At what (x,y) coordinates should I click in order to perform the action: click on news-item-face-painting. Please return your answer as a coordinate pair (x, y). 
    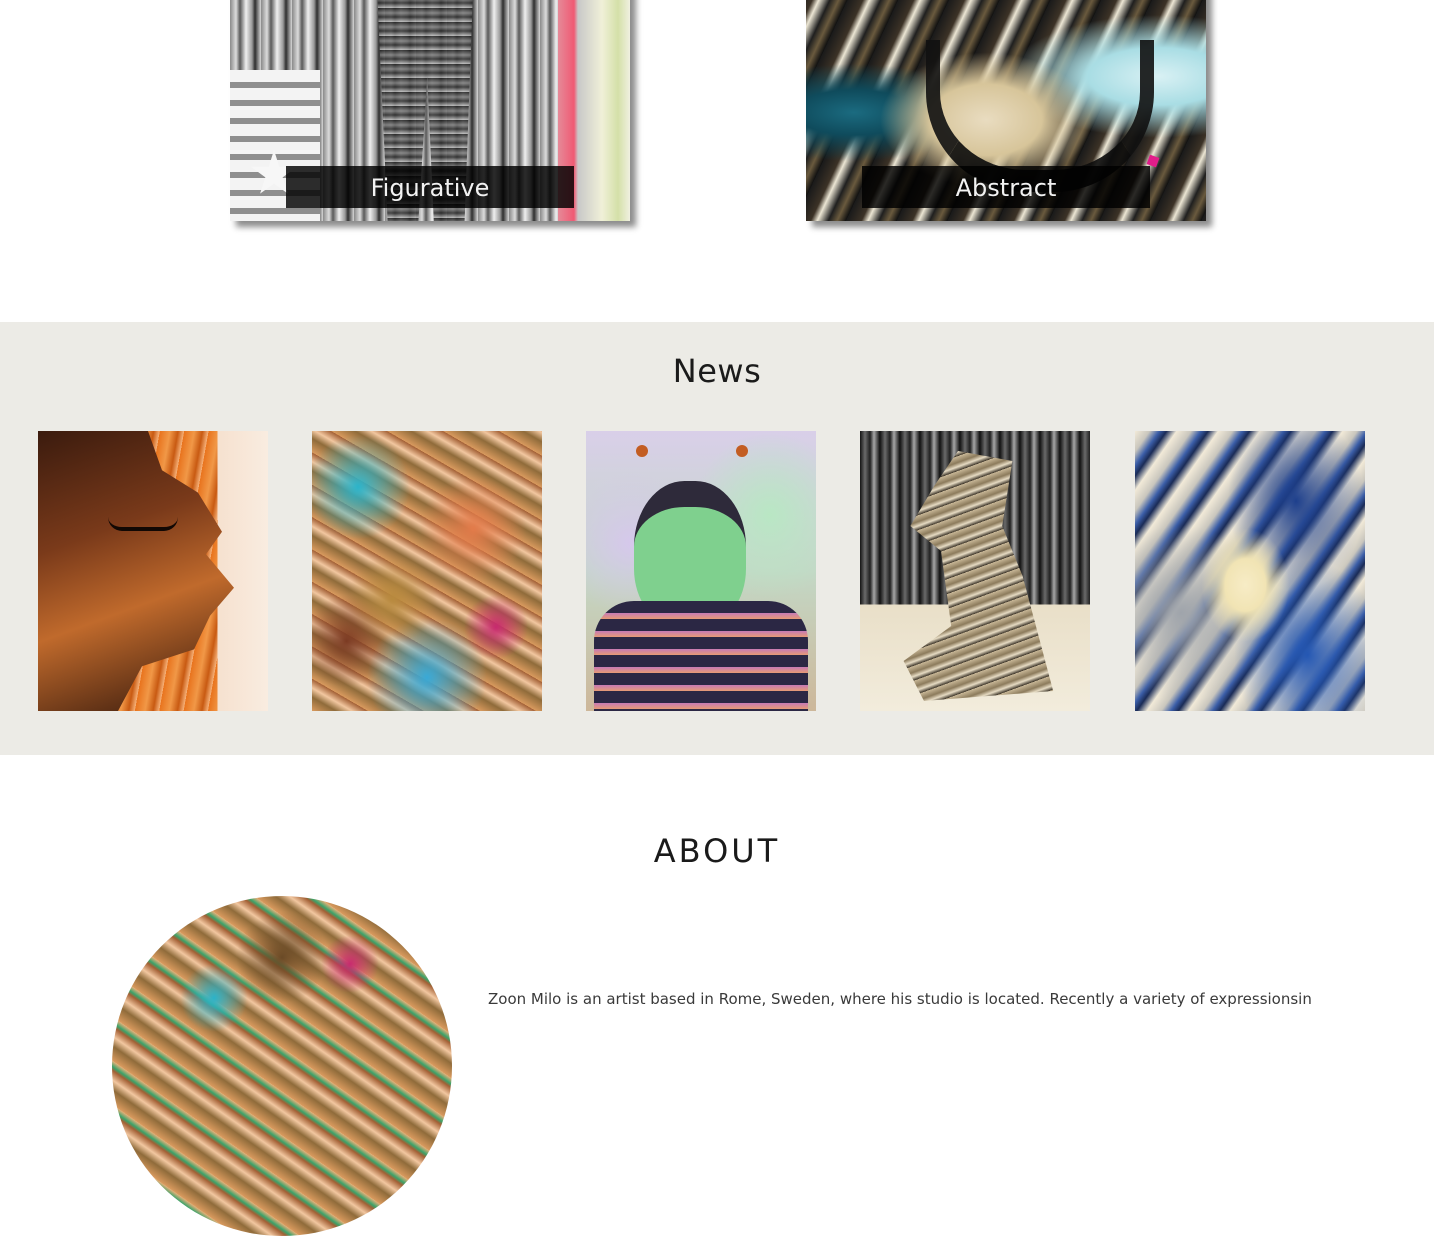
    Looking at the image, I should click on (153, 571).